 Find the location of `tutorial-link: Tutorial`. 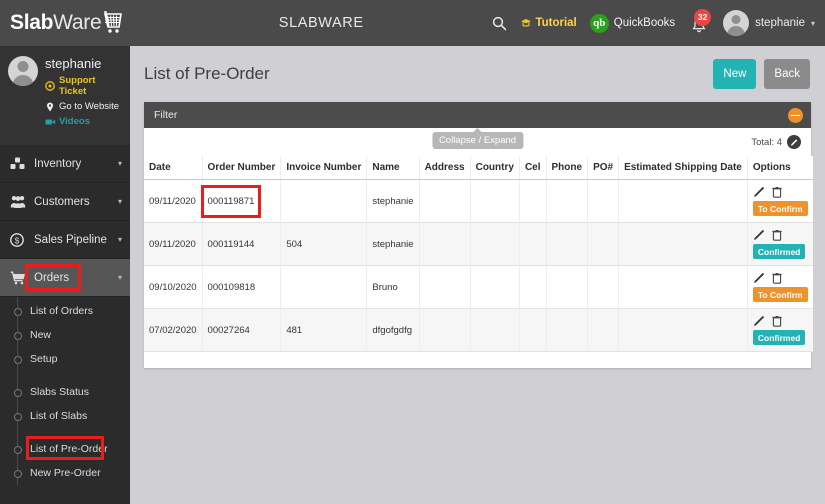

tutorial-link: Tutorial is located at coordinates (548, 23).